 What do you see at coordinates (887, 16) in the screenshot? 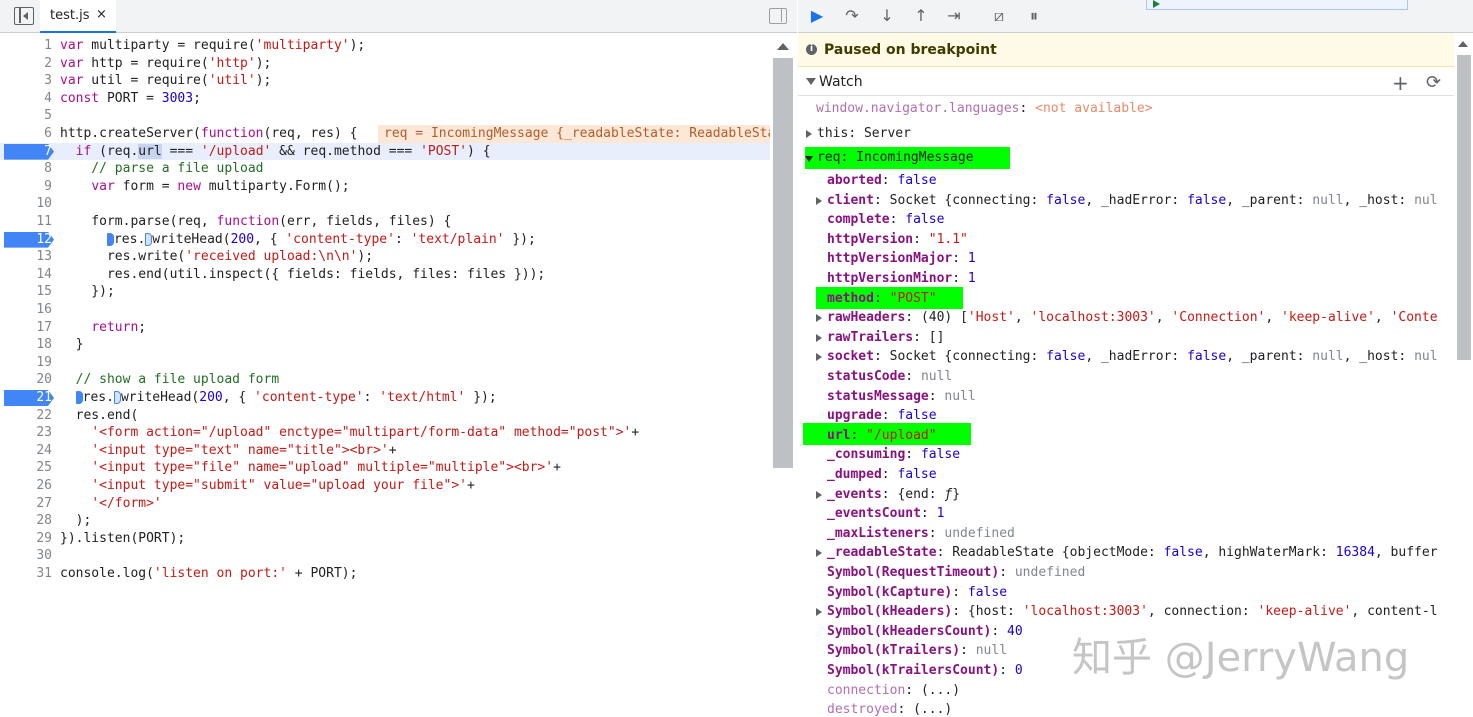
I see `step-into-icon: ↓` at bounding box center [887, 16].